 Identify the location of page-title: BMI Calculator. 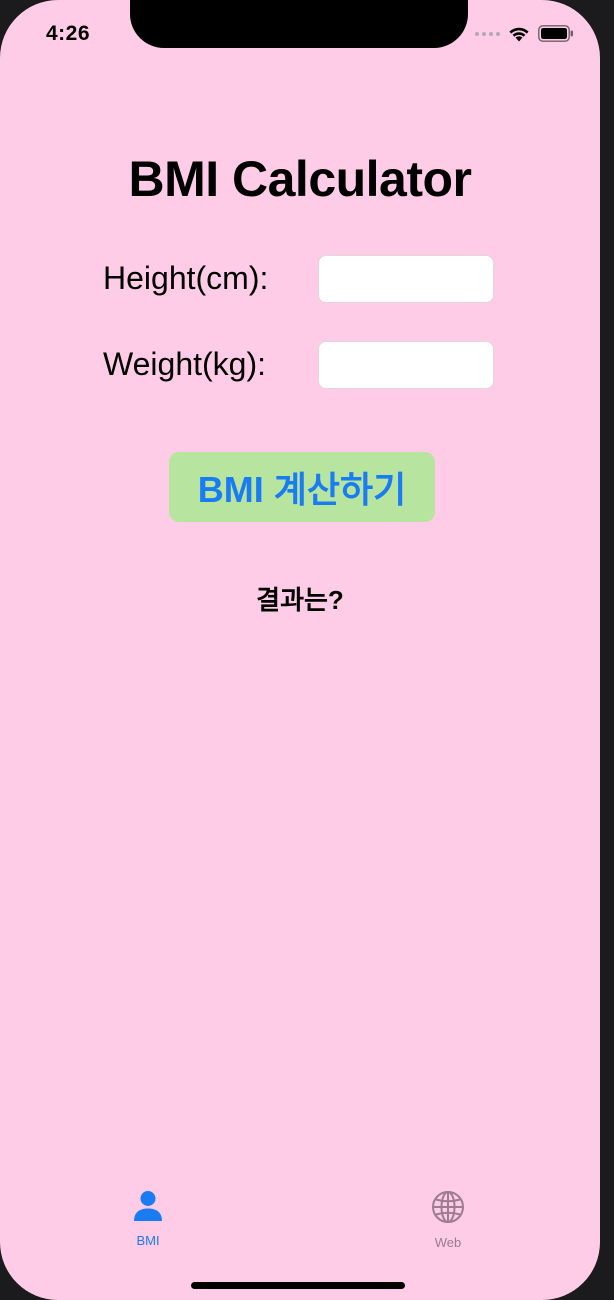
(300, 179).